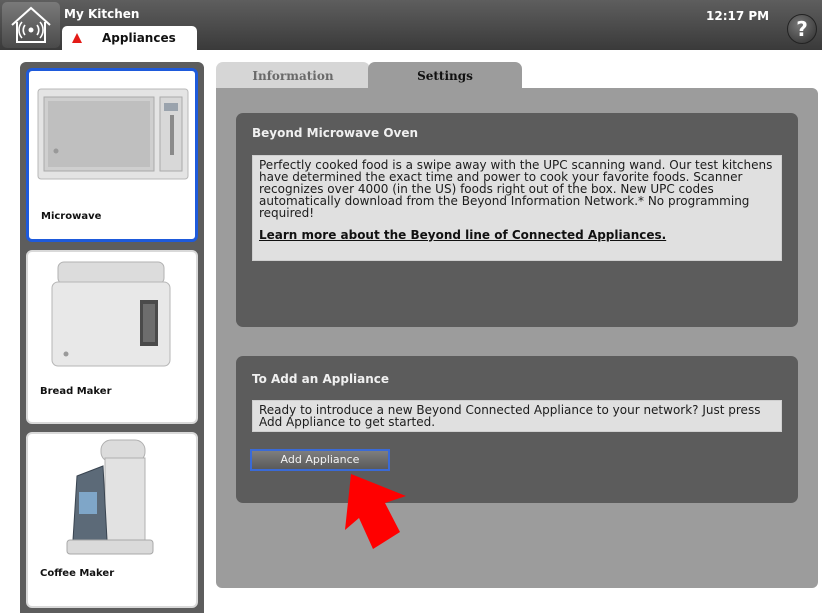 The image size is (822, 613). I want to click on sidebar-item-label: Coffee Maker, so click(77, 573).